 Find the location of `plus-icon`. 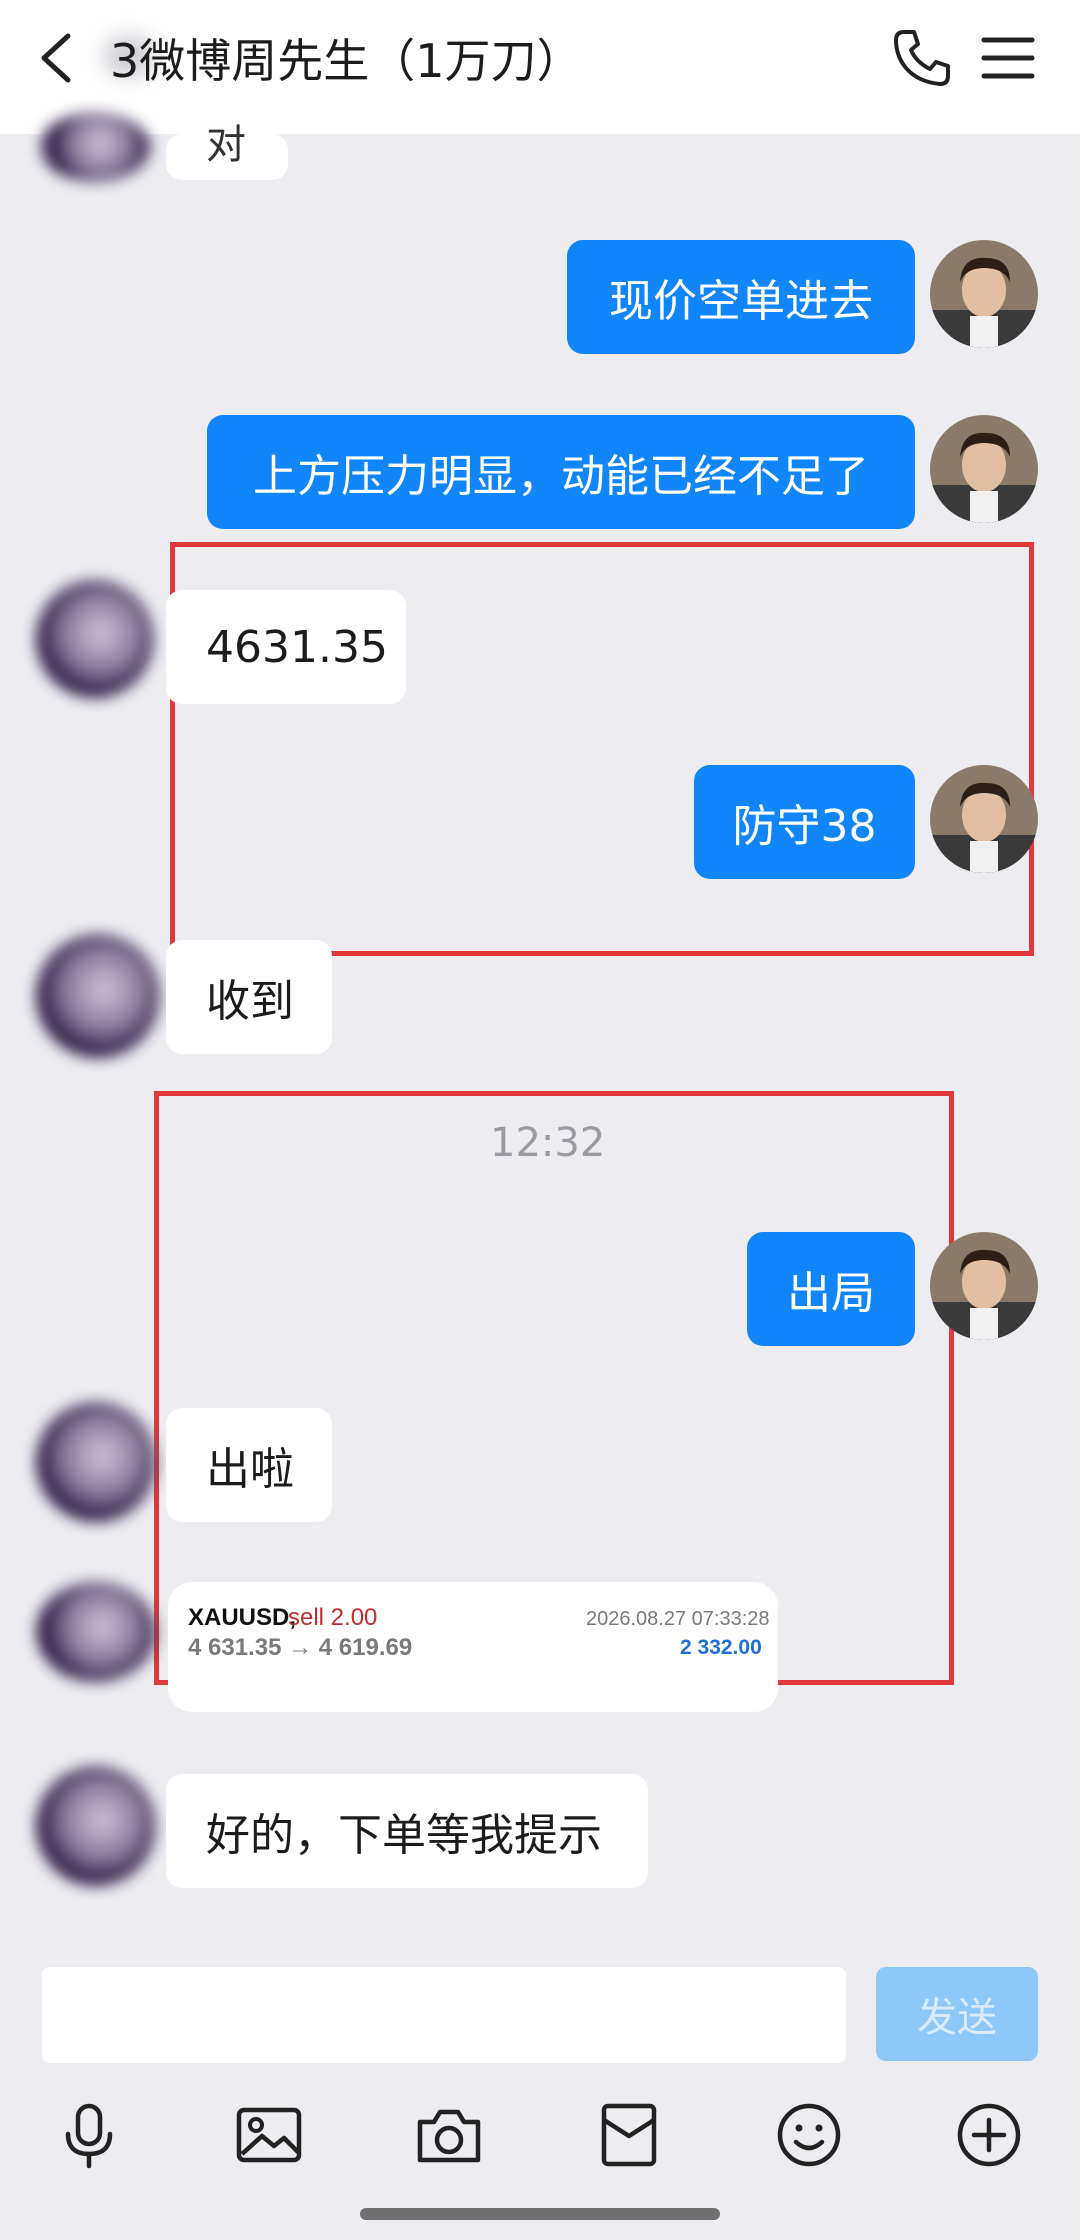

plus-icon is located at coordinates (989, 2135).